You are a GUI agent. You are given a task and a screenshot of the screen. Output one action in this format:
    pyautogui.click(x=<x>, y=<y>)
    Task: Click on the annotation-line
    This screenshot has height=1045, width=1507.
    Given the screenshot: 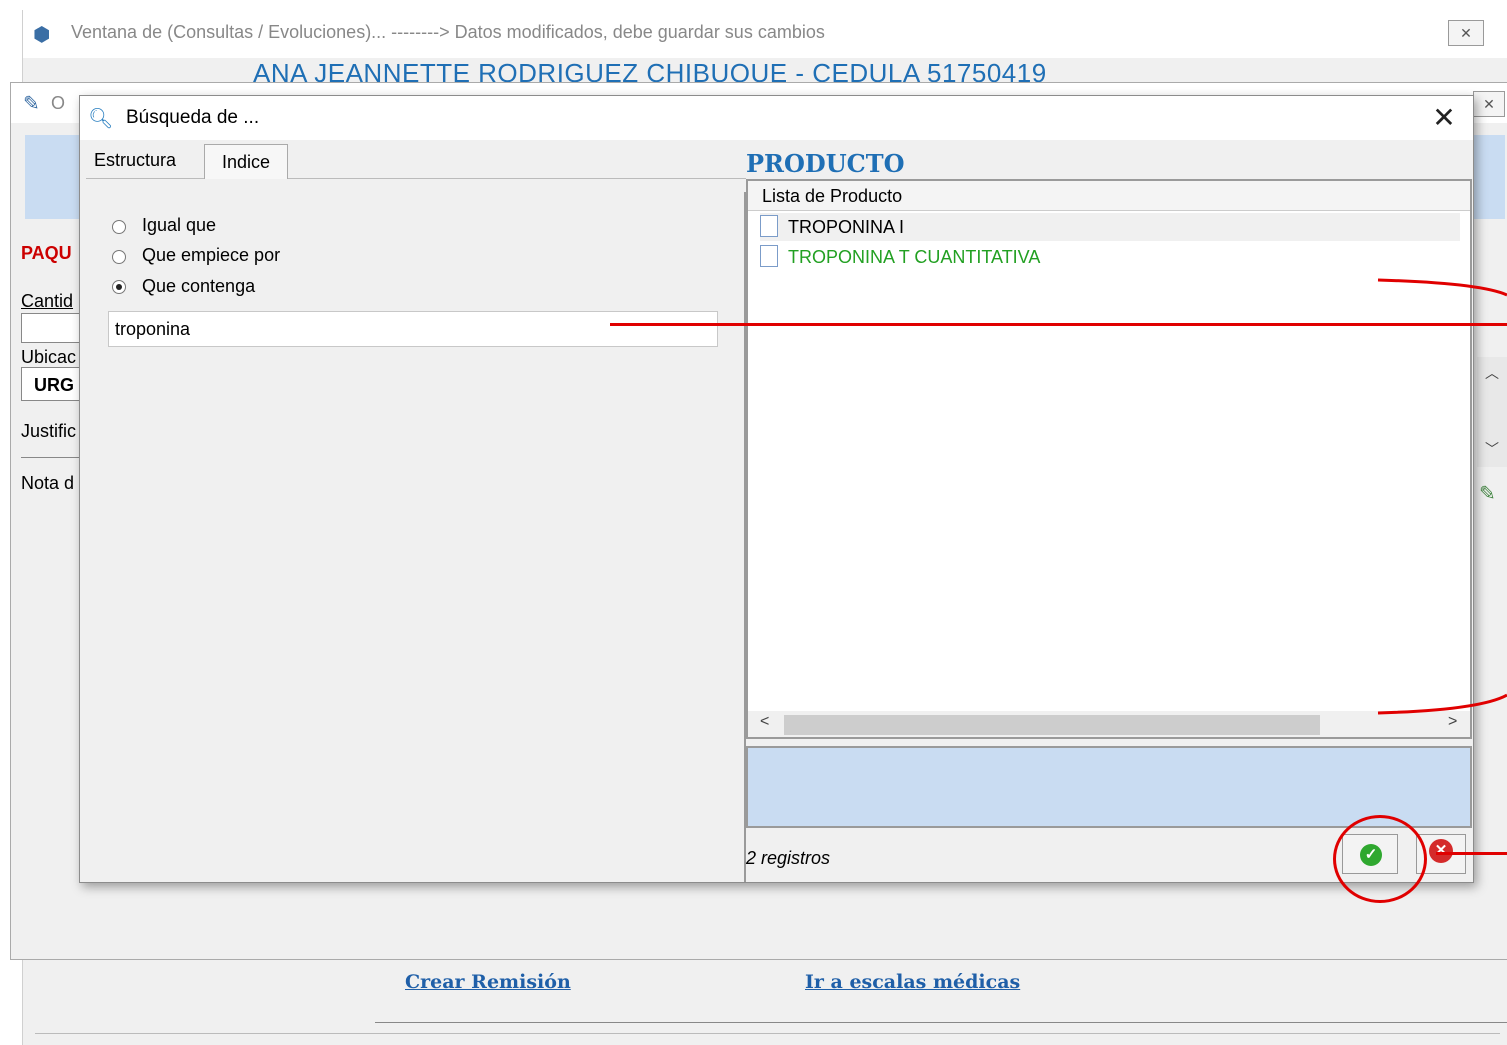 What is the action you would take?
    pyautogui.click(x=1471, y=853)
    